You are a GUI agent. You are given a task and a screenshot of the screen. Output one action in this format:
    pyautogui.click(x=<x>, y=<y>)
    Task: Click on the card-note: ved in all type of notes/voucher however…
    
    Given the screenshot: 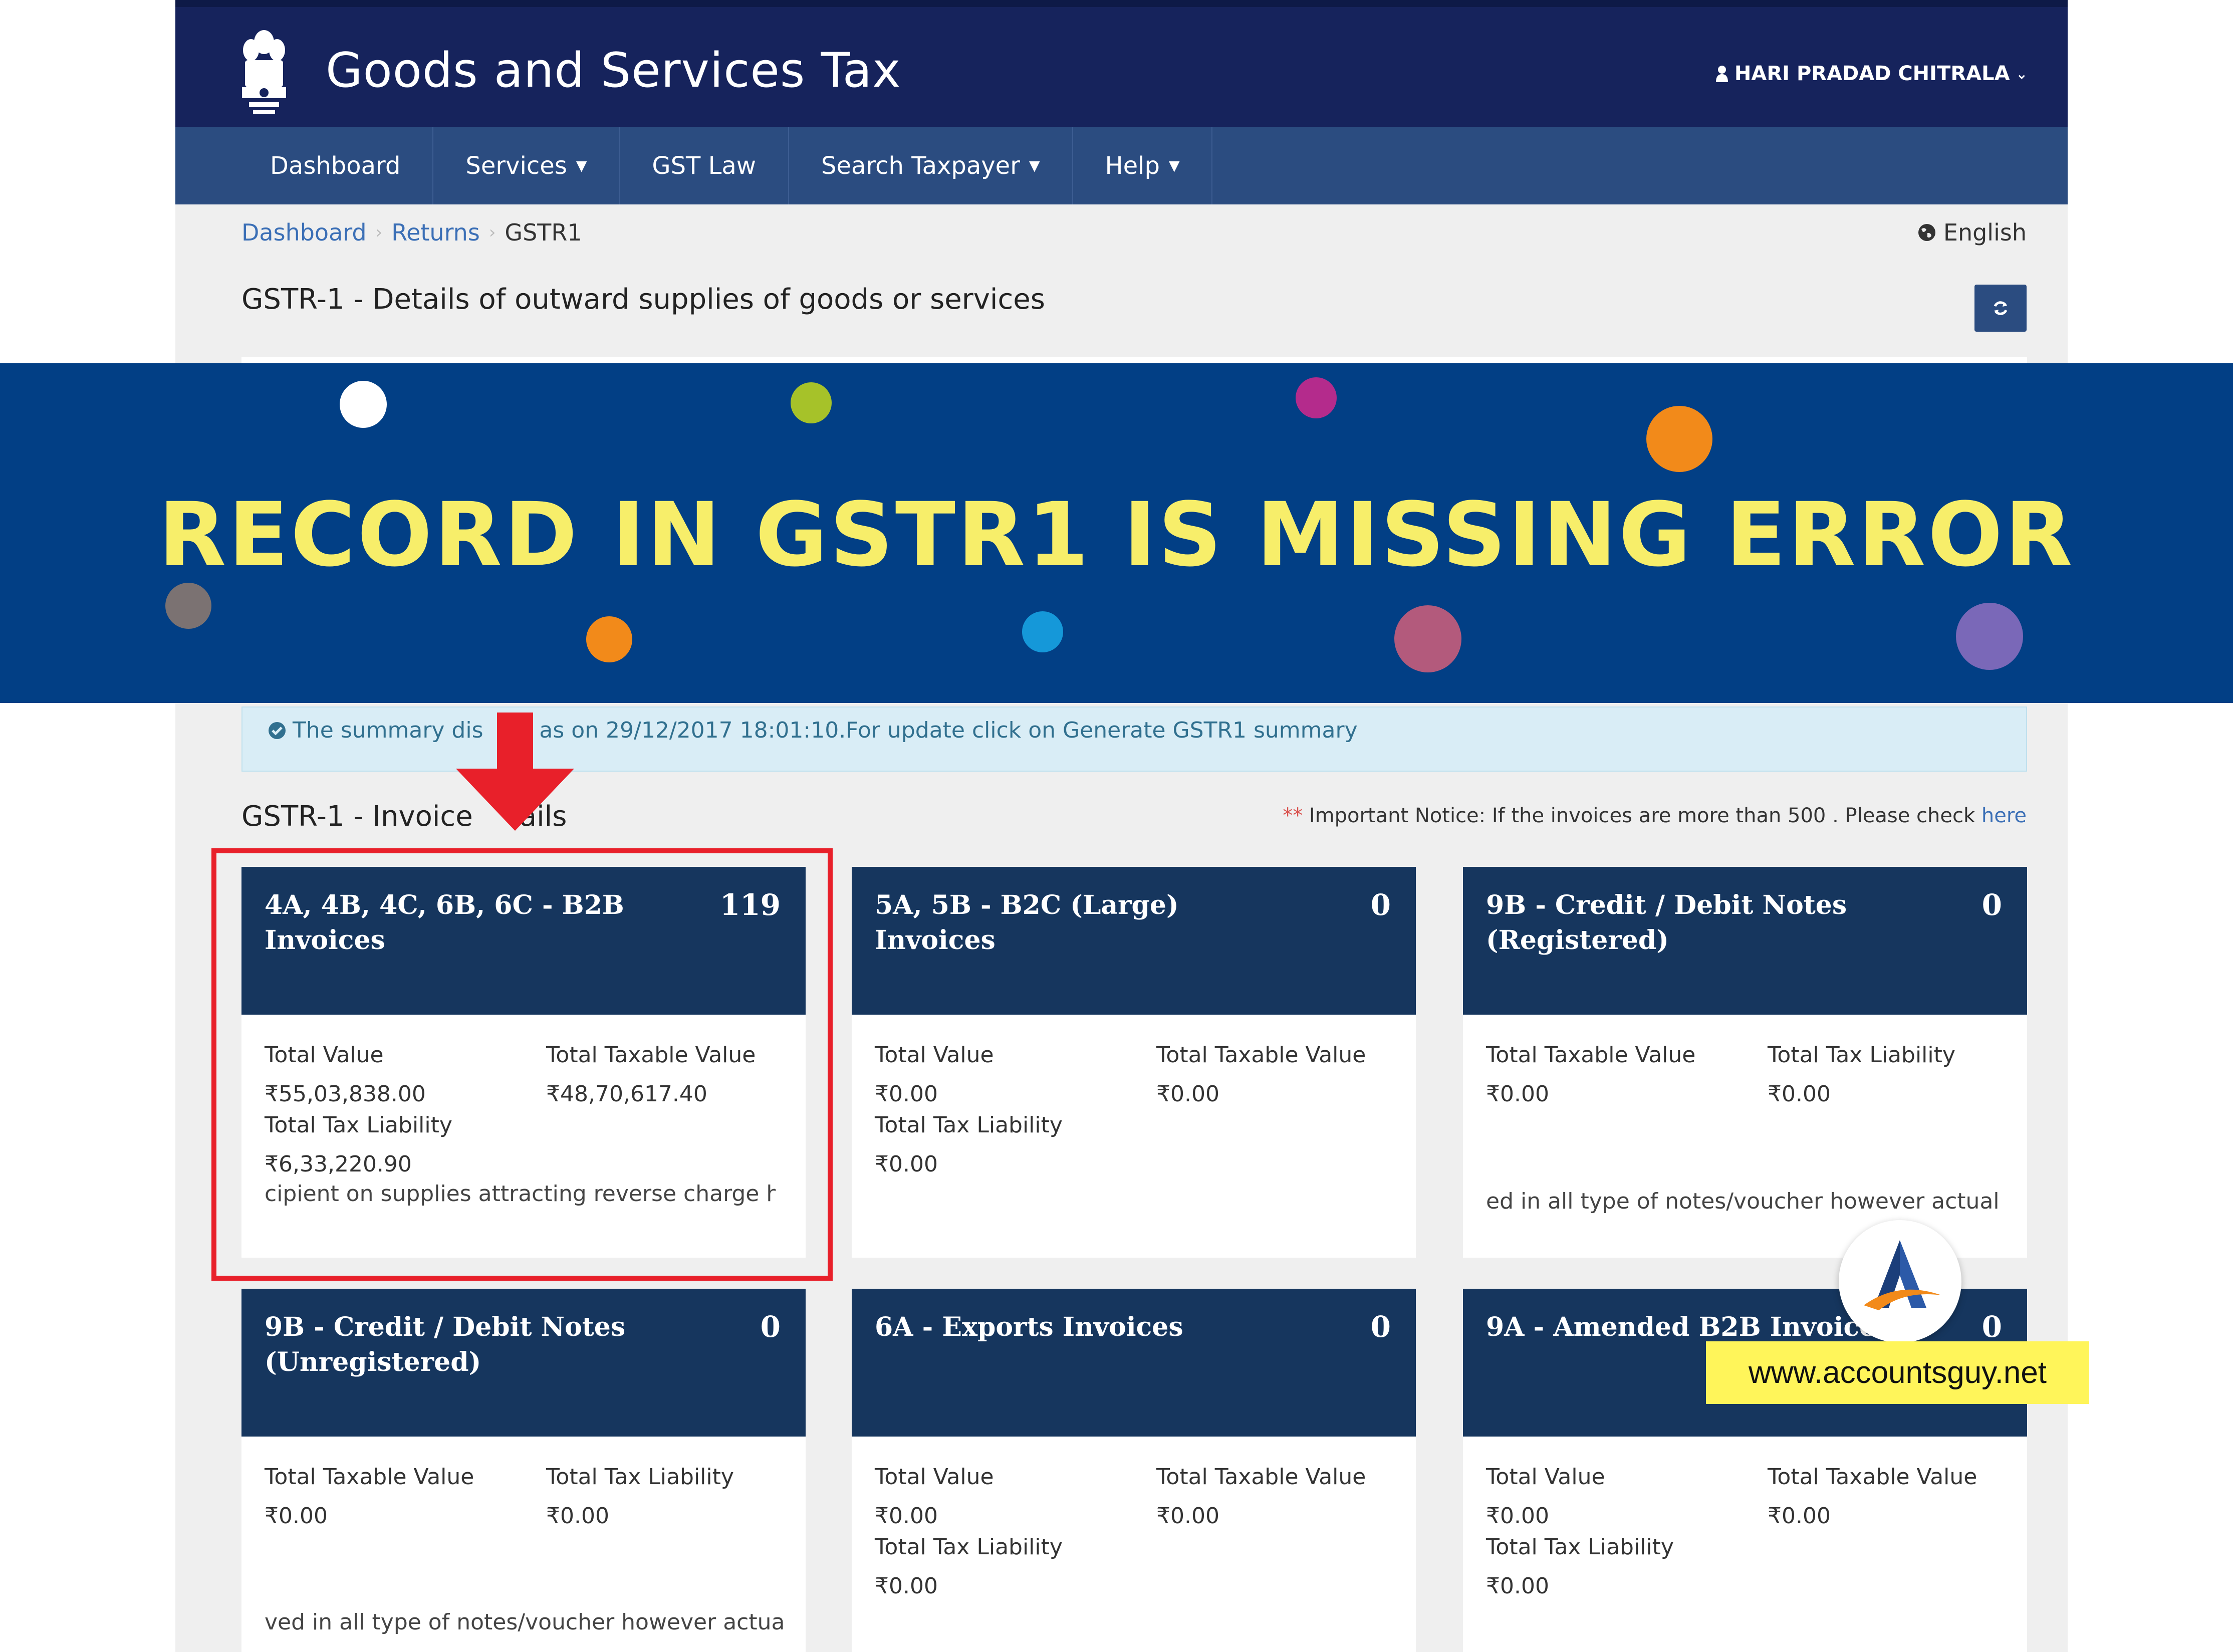 What is the action you would take?
    pyautogui.click(x=525, y=1622)
    